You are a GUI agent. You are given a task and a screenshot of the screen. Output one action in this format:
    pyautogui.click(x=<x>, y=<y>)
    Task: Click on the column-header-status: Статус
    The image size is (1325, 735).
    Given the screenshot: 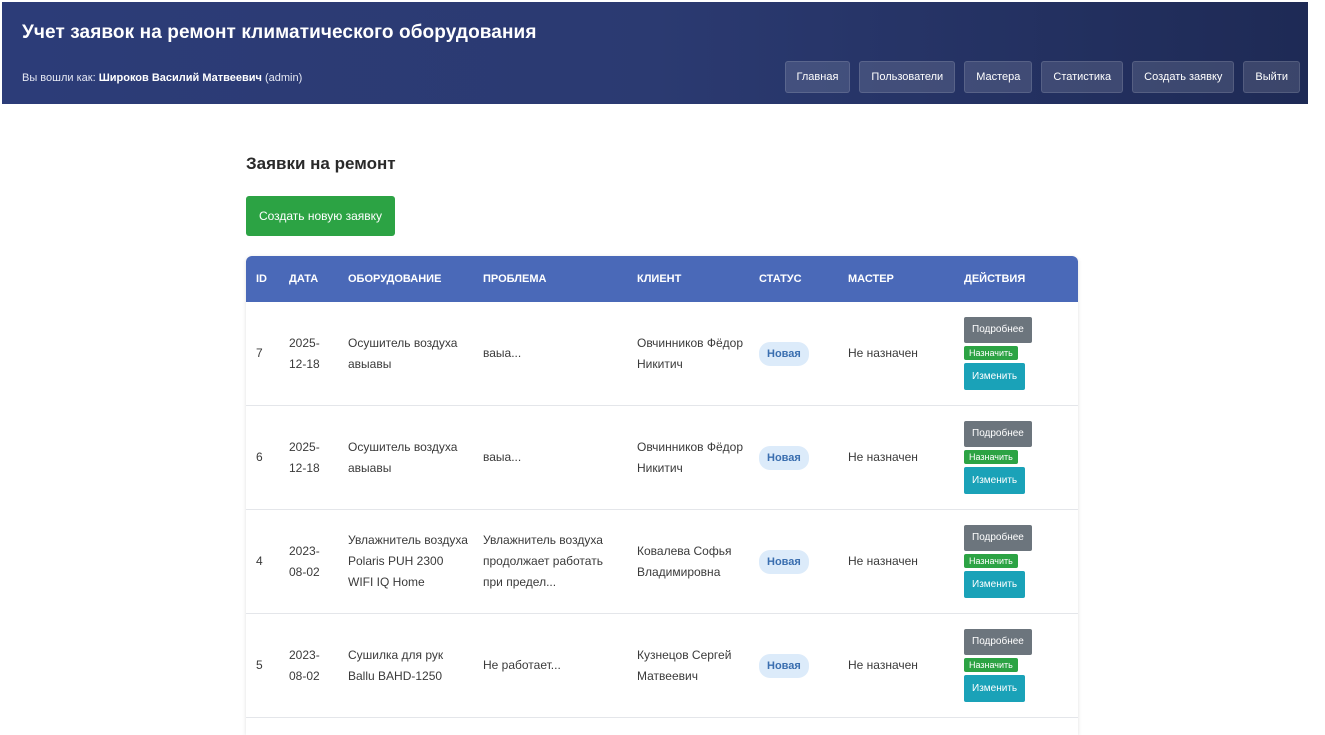 What is the action you would take?
    pyautogui.click(x=780, y=279)
    